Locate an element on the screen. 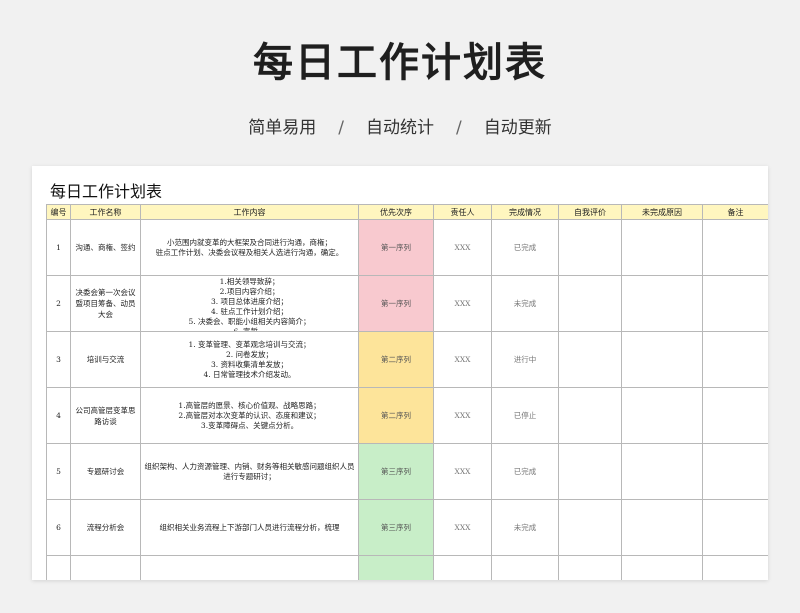 The image size is (800, 613). cell-status is located at coordinates (525, 567).